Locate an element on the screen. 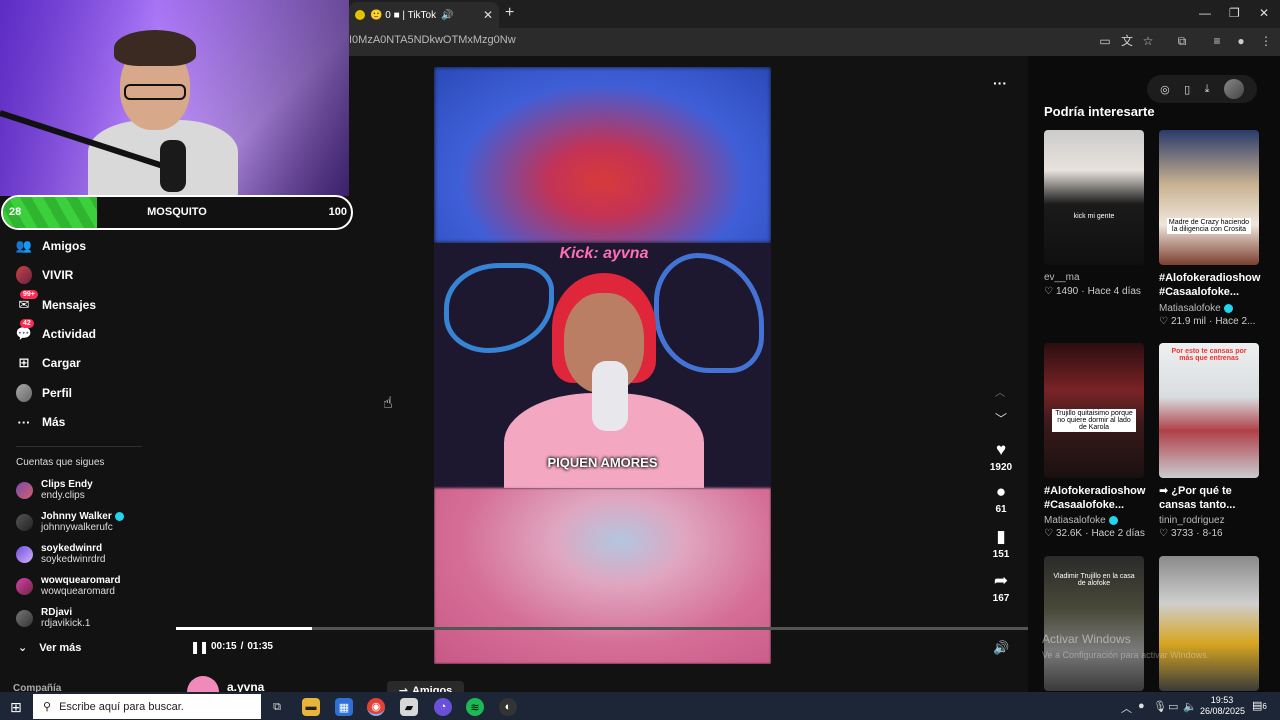 This screenshot has height=720, width=1280. streaming-app-icon: ◐ is located at coordinates (508, 707).